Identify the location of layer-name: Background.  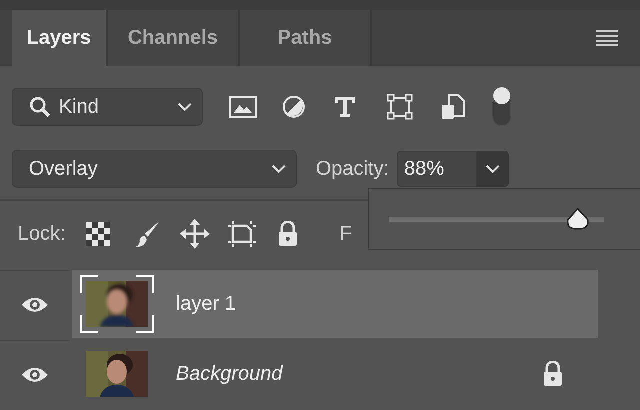
(230, 374).